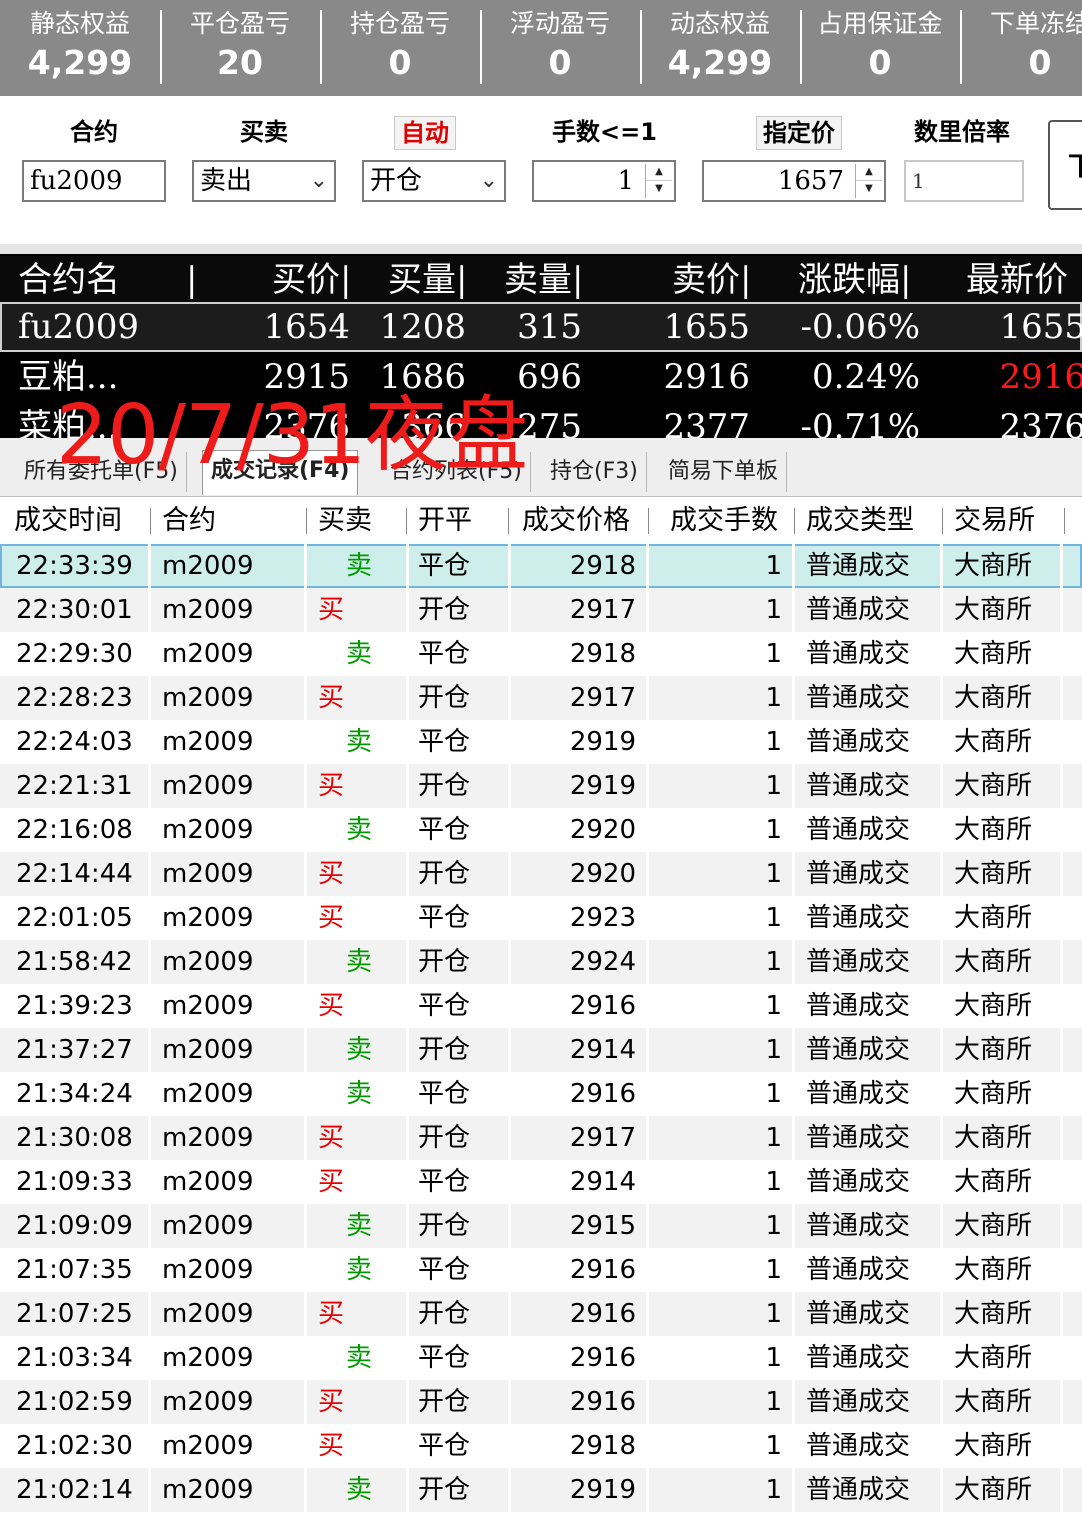 This screenshot has width=1082, height=1522. What do you see at coordinates (331, 1182) in the screenshot?
I see `cell-side: 买` at bounding box center [331, 1182].